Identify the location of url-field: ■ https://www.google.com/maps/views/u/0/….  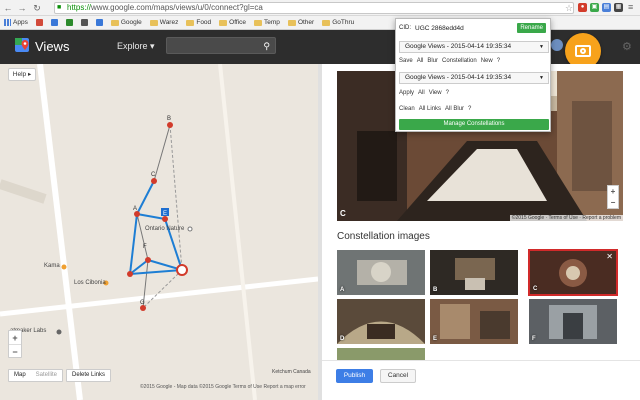
(314, 8).